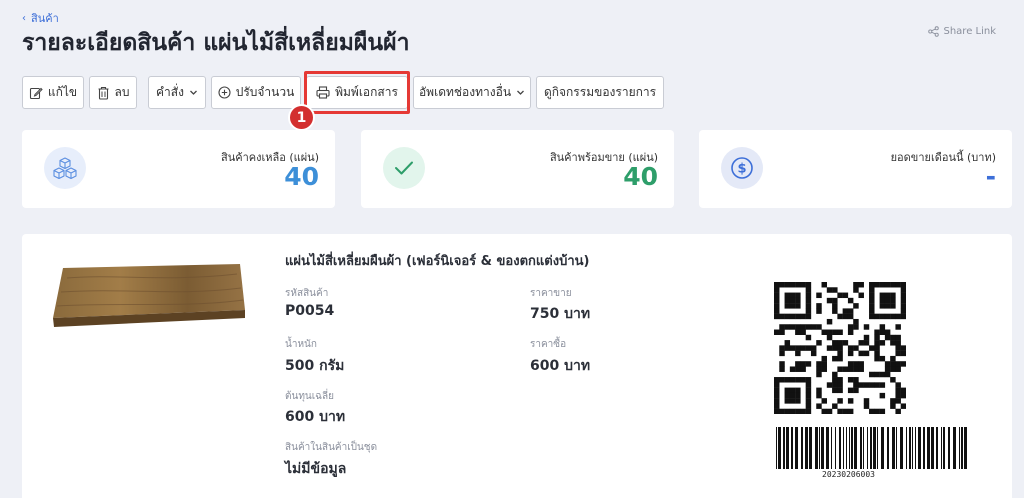  Describe the element at coordinates (848, 474) in the screenshot. I see `barcode-number: 20230206003` at that location.